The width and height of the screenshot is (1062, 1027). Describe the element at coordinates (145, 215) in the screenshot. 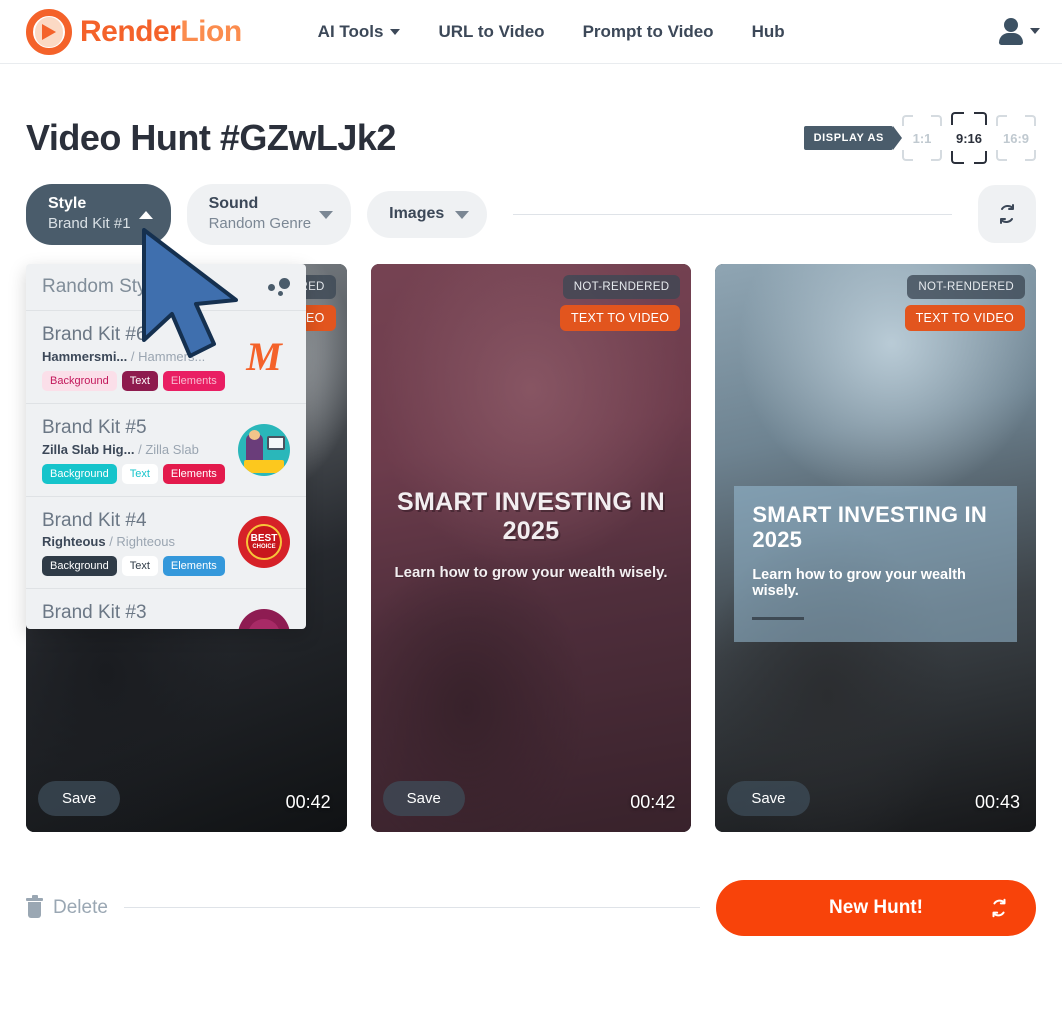

I see `chevron-up-icon` at that location.